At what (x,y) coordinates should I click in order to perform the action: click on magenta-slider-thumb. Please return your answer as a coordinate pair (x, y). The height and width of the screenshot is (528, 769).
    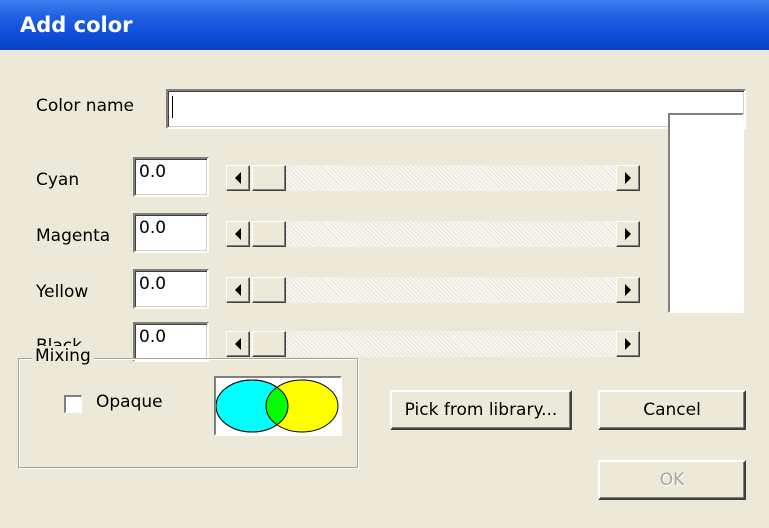
    Looking at the image, I should click on (269, 234).